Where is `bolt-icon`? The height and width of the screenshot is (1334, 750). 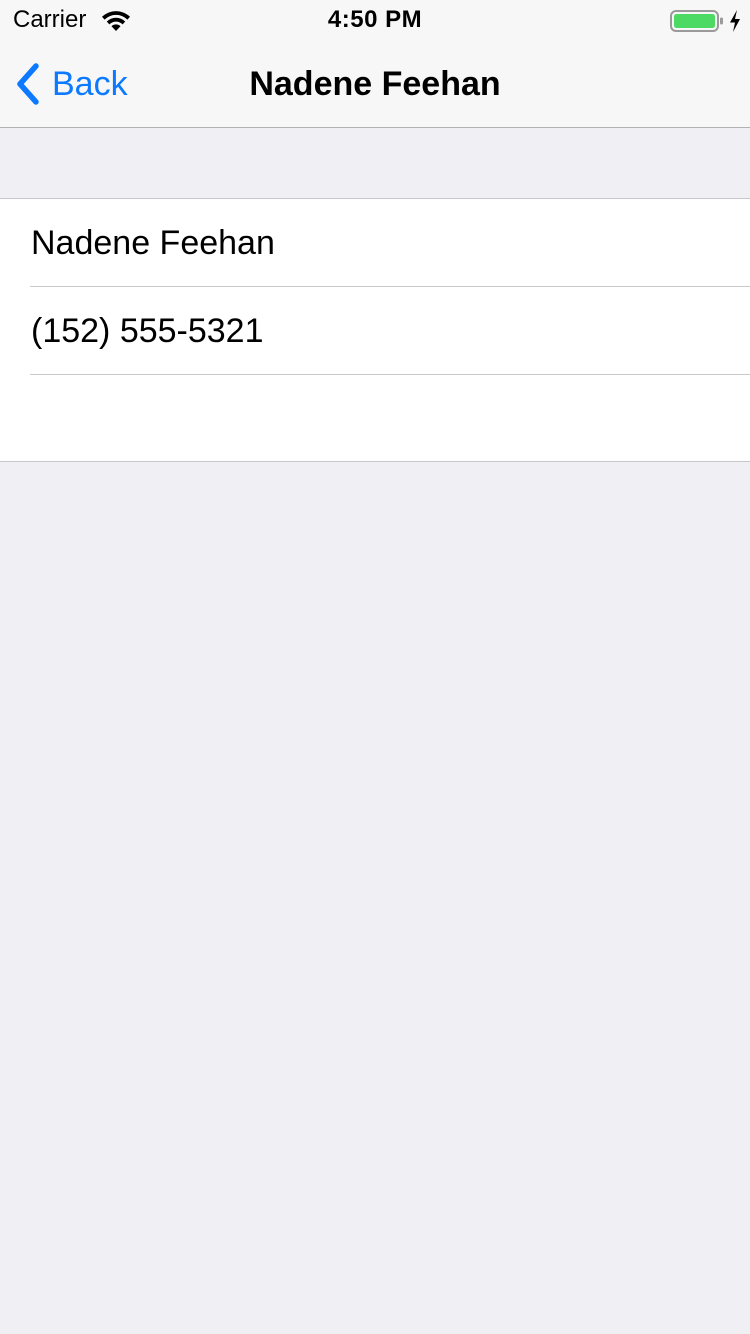
bolt-icon is located at coordinates (735, 21).